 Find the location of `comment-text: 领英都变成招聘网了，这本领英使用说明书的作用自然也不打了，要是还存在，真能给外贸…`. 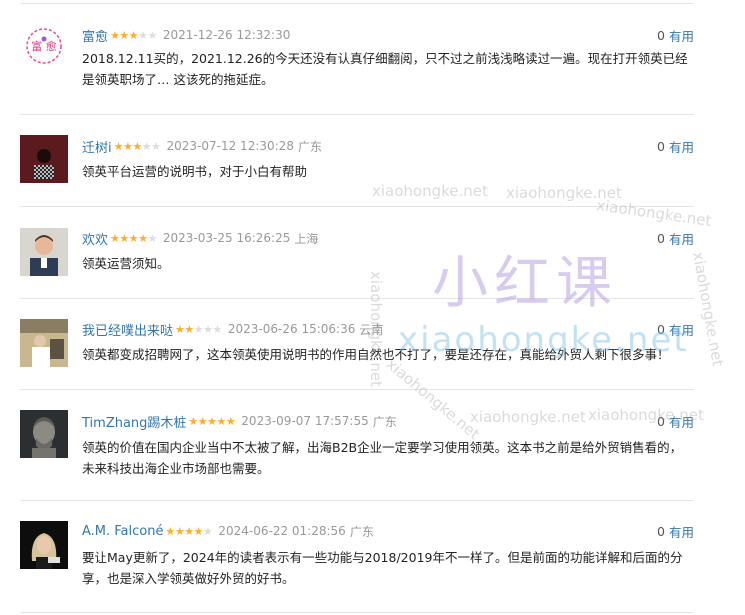

comment-text: 领英都变成招聘网了，这本领英使用说明书的作用自然也不打了，要是还存在，真能给外贸… is located at coordinates (376, 354).